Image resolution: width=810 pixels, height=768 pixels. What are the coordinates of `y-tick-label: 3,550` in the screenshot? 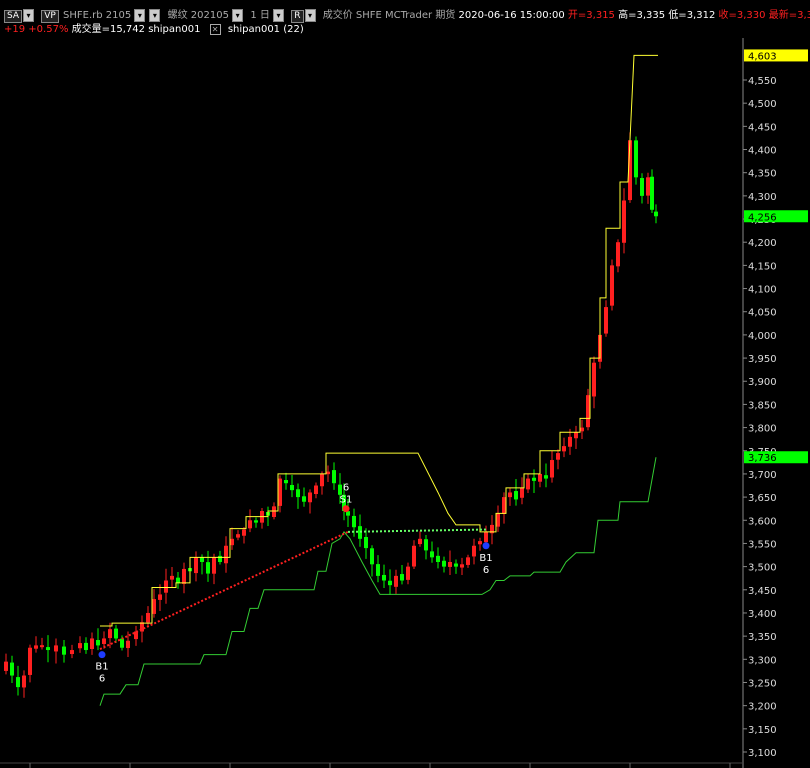 It's located at (762, 544).